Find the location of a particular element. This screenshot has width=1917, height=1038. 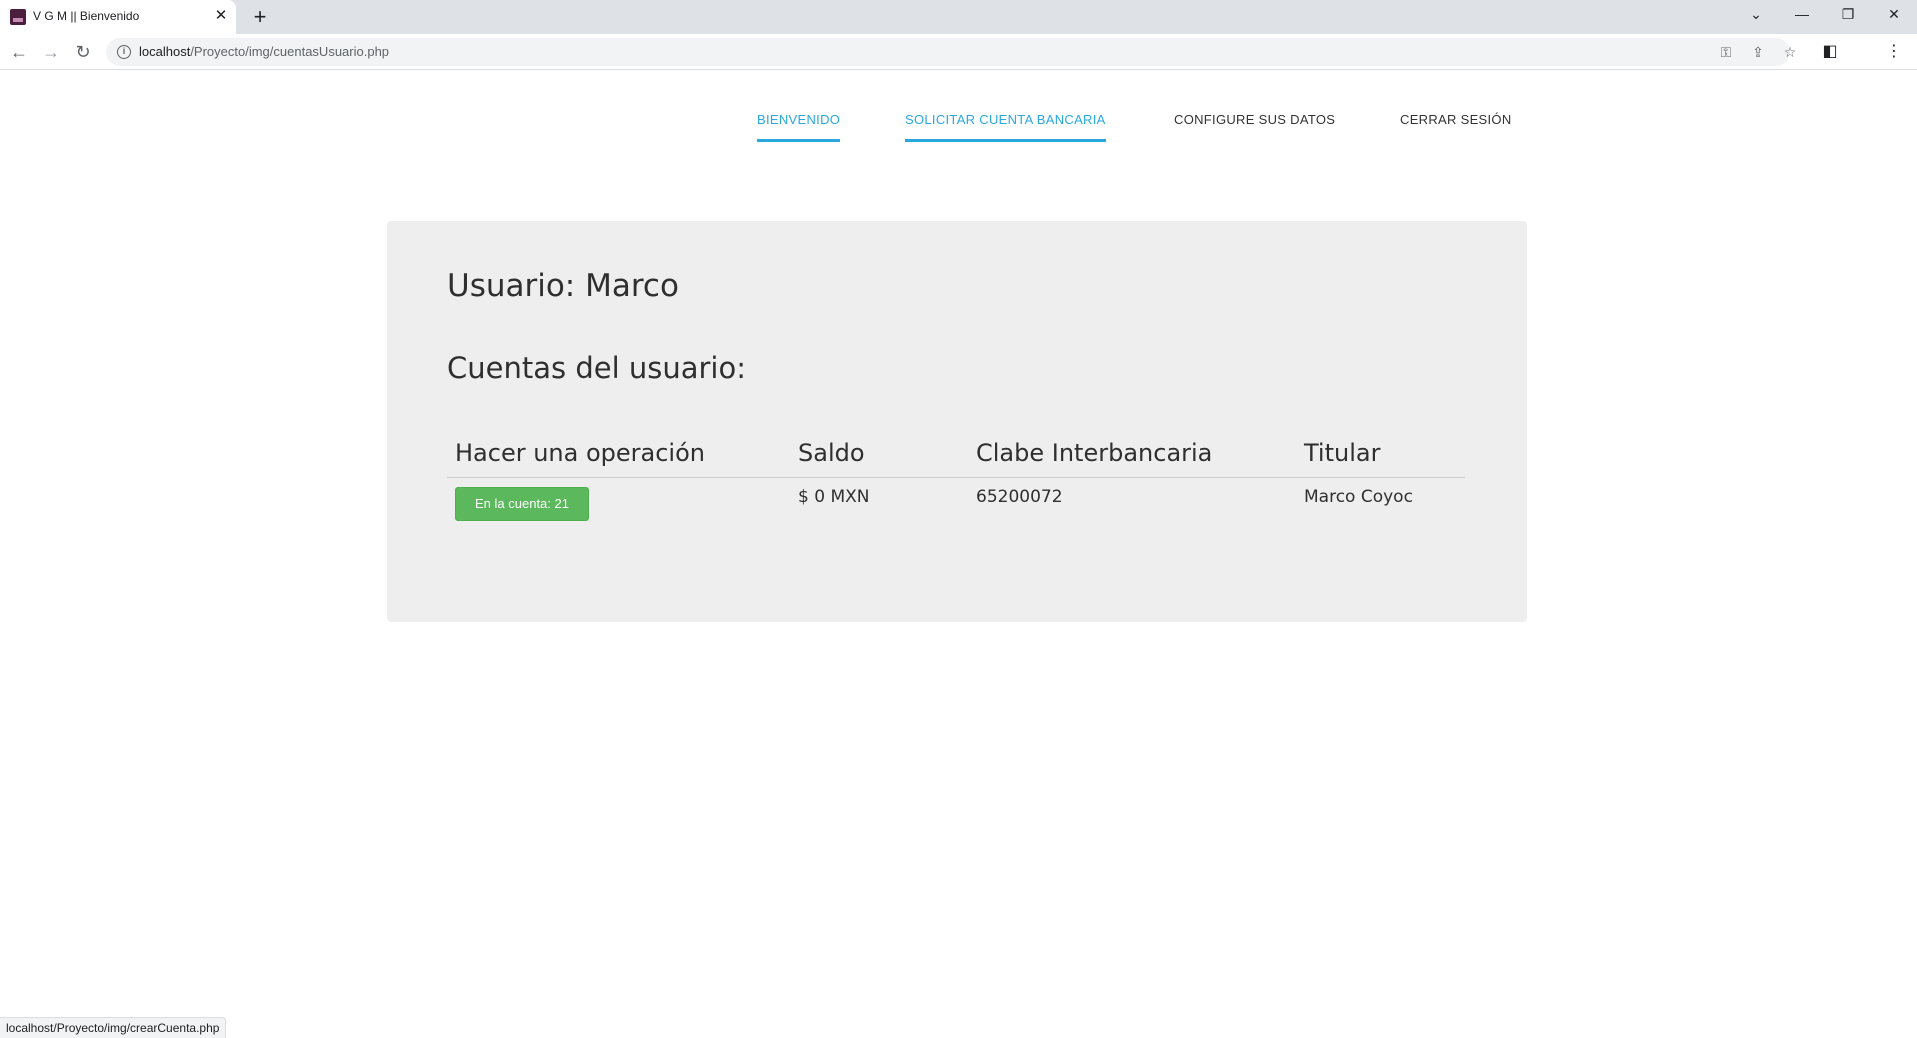

cell-saldo: $ 0 MXN is located at coordinates (834, 497).